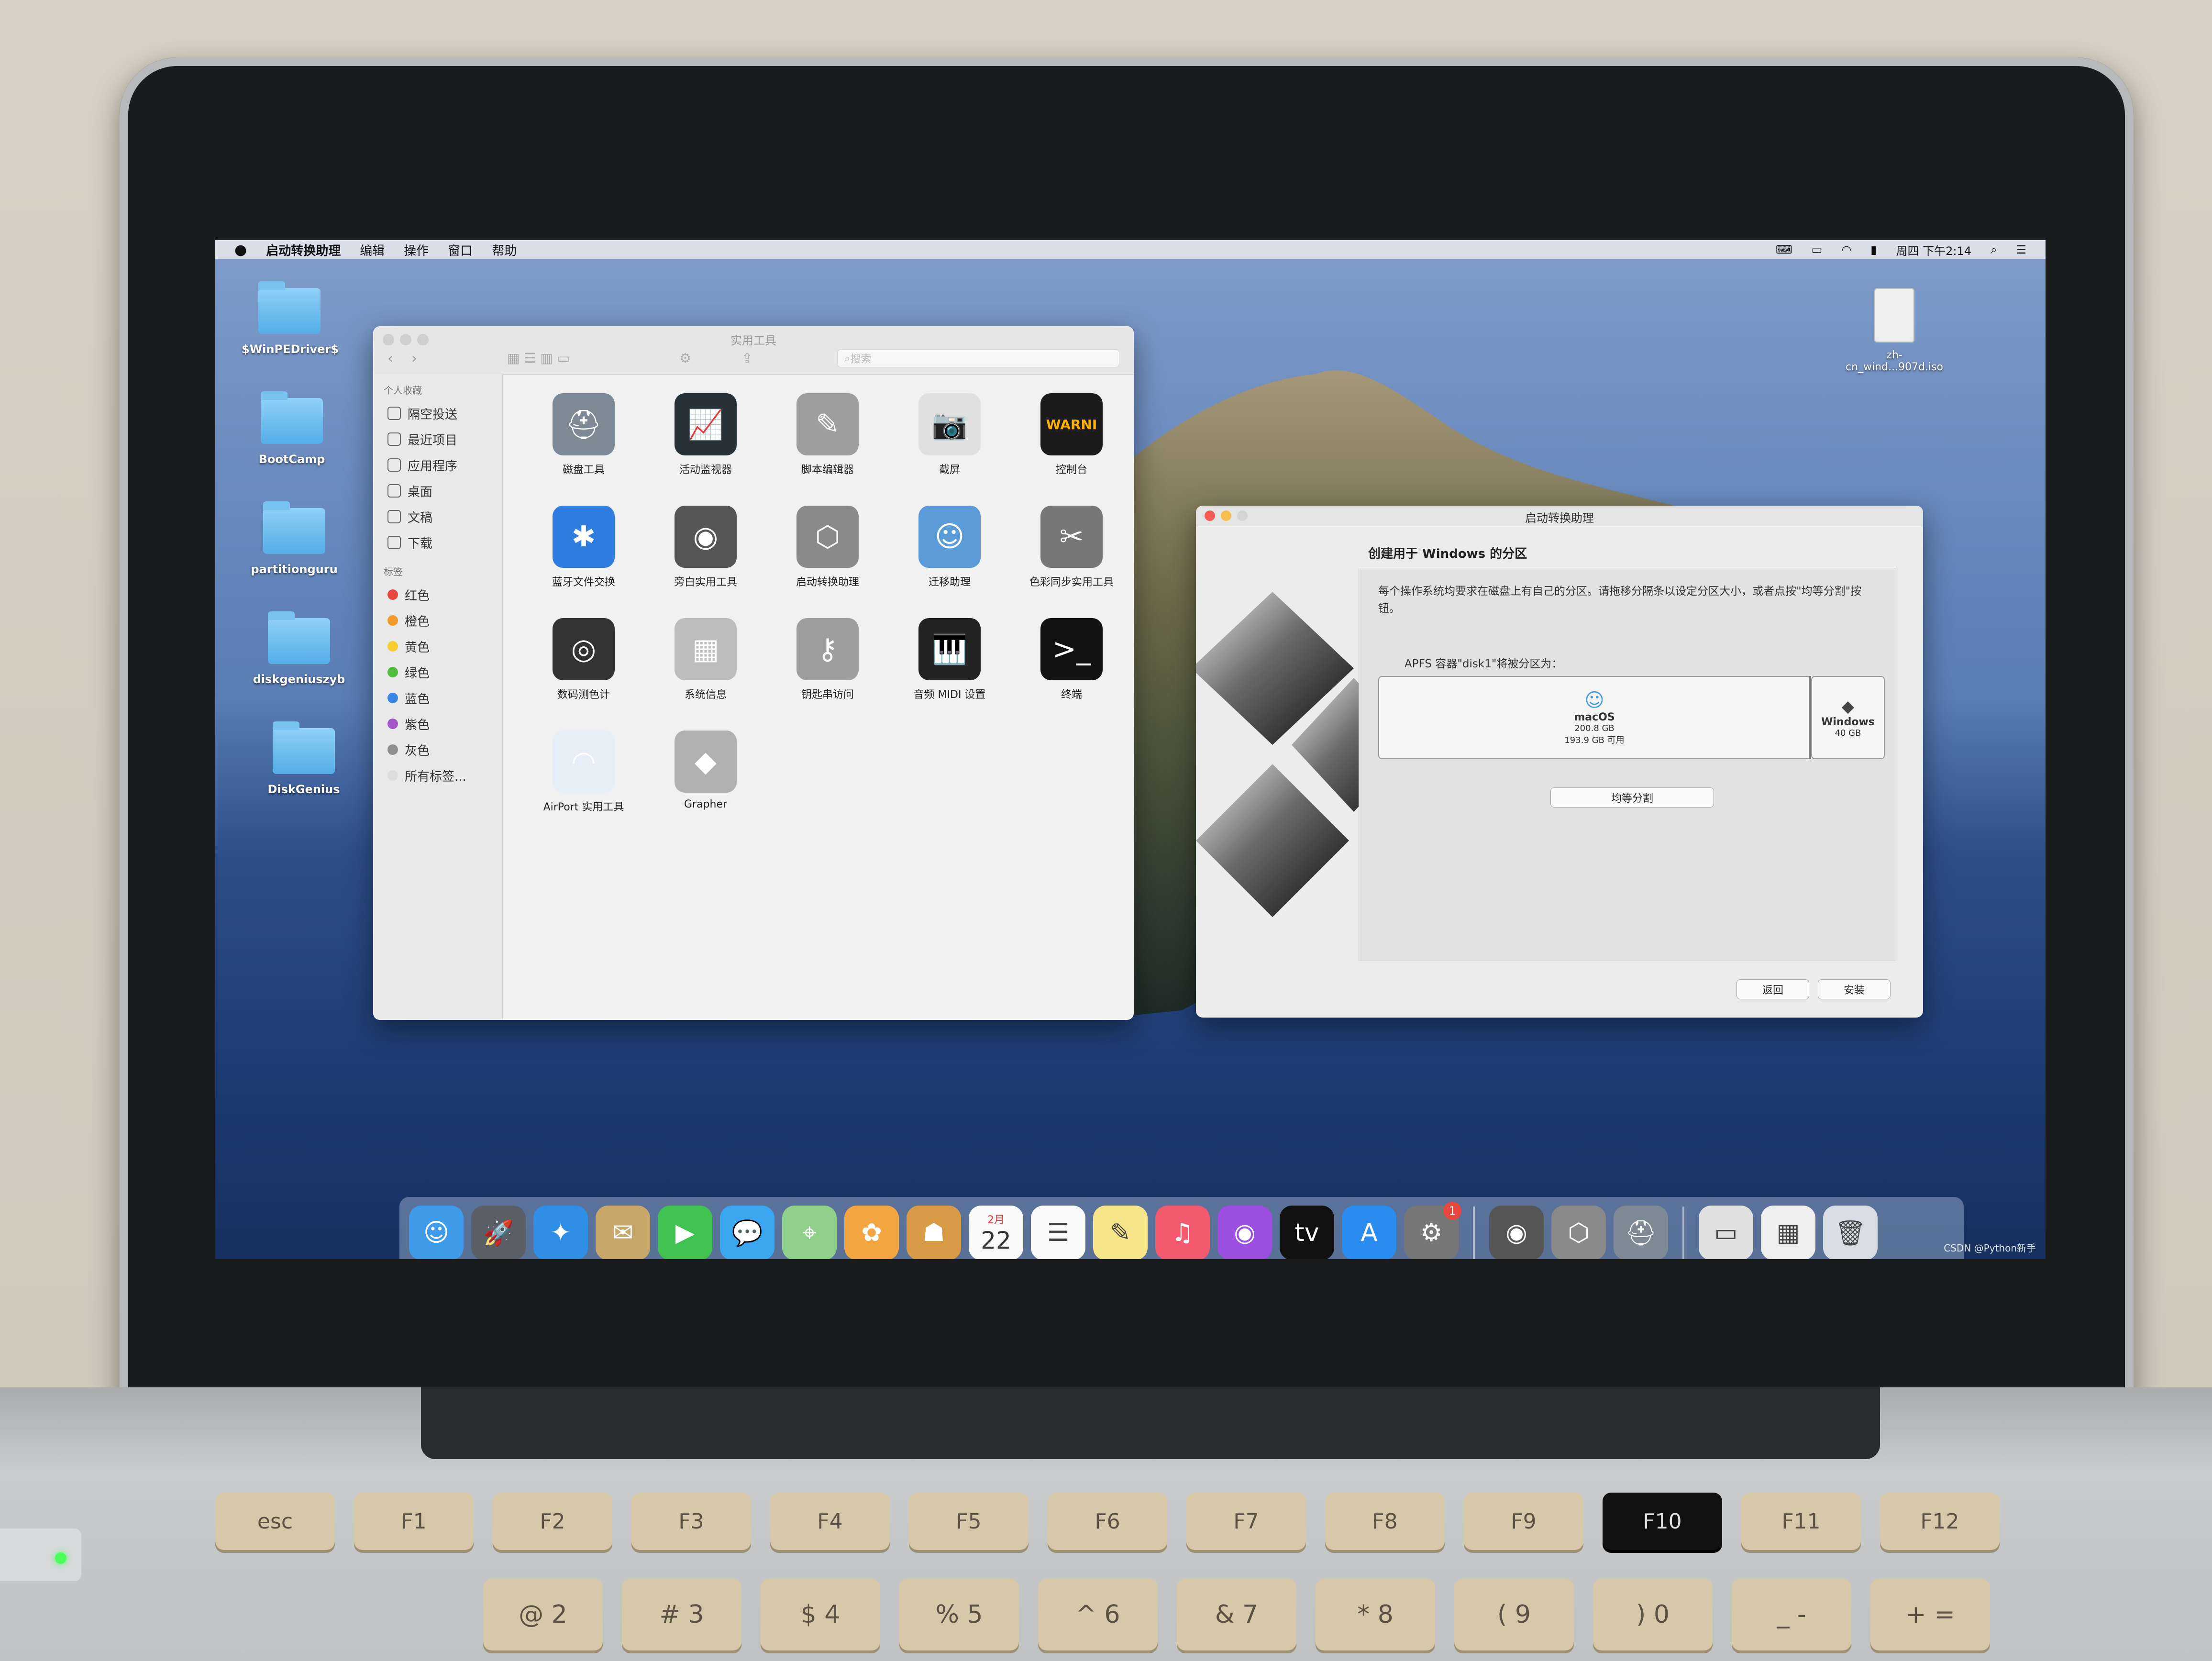 The image size is (2212, 1661). I want to click on notes-icon: ✎, so click(1120, 1233).